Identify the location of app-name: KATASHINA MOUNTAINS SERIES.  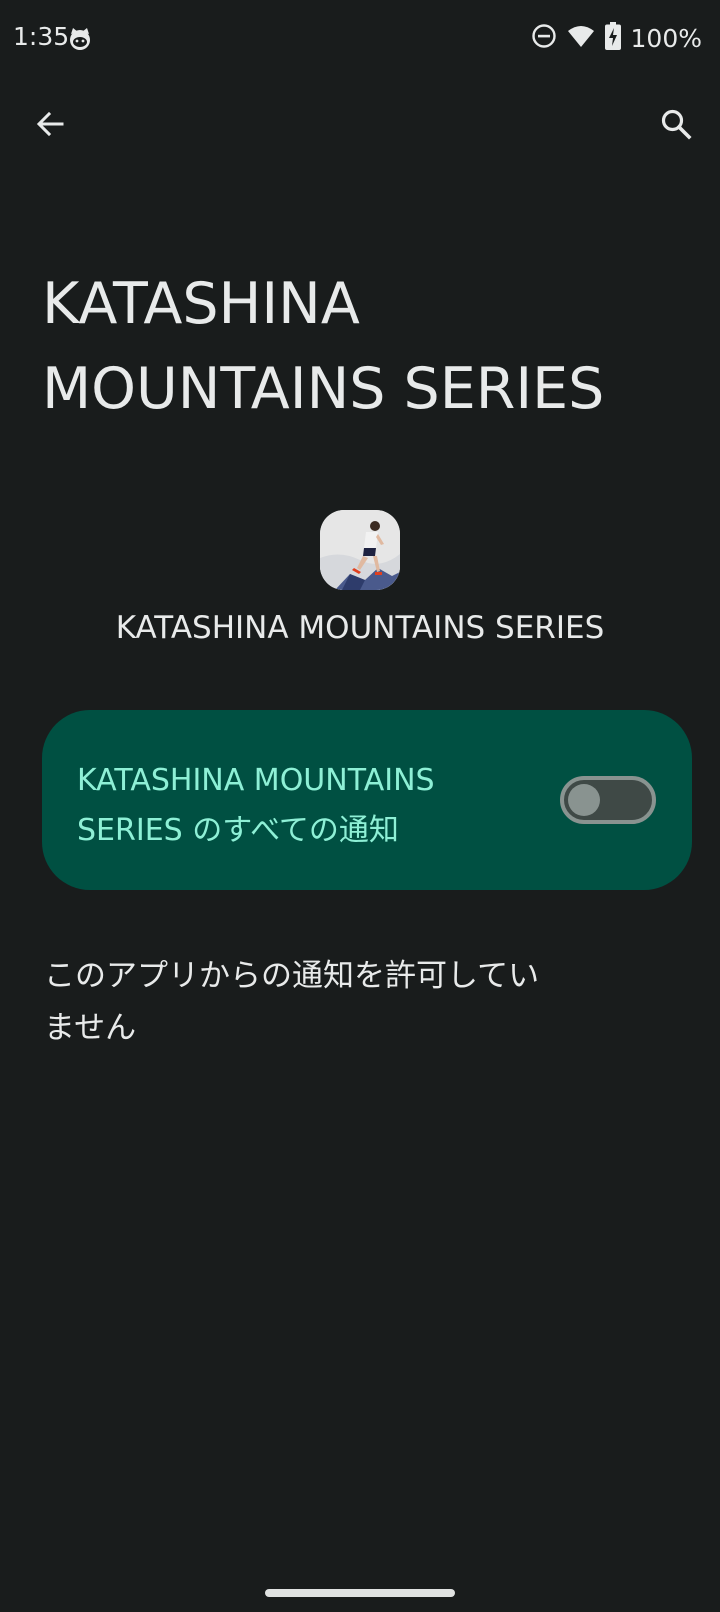
(360, 628).